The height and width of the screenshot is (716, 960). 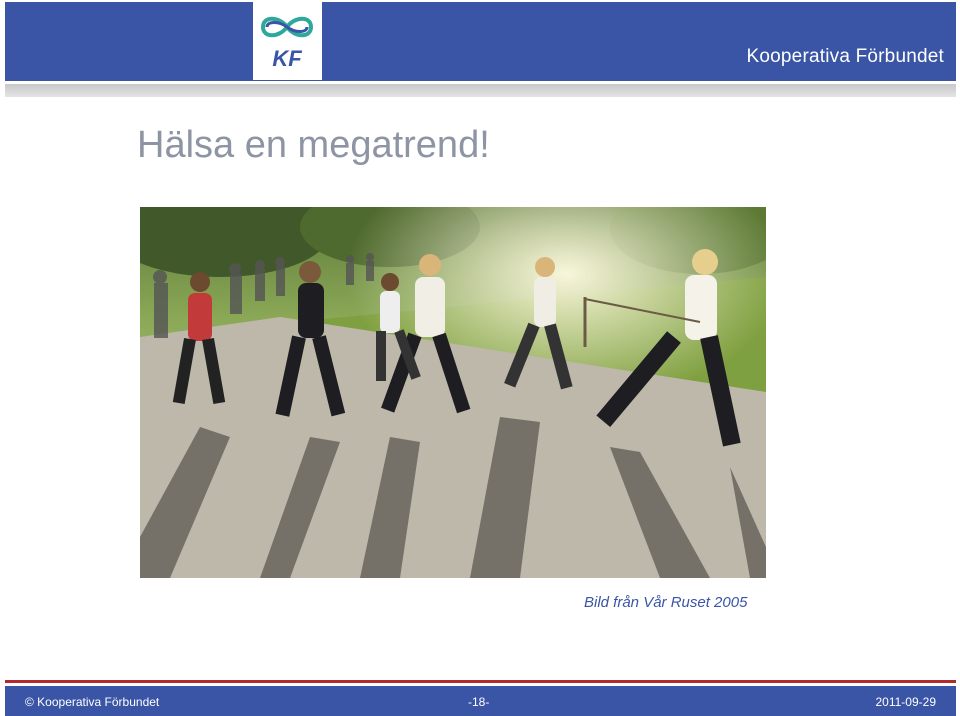 I want to click on footer-divider, so click(x=480, y=681).